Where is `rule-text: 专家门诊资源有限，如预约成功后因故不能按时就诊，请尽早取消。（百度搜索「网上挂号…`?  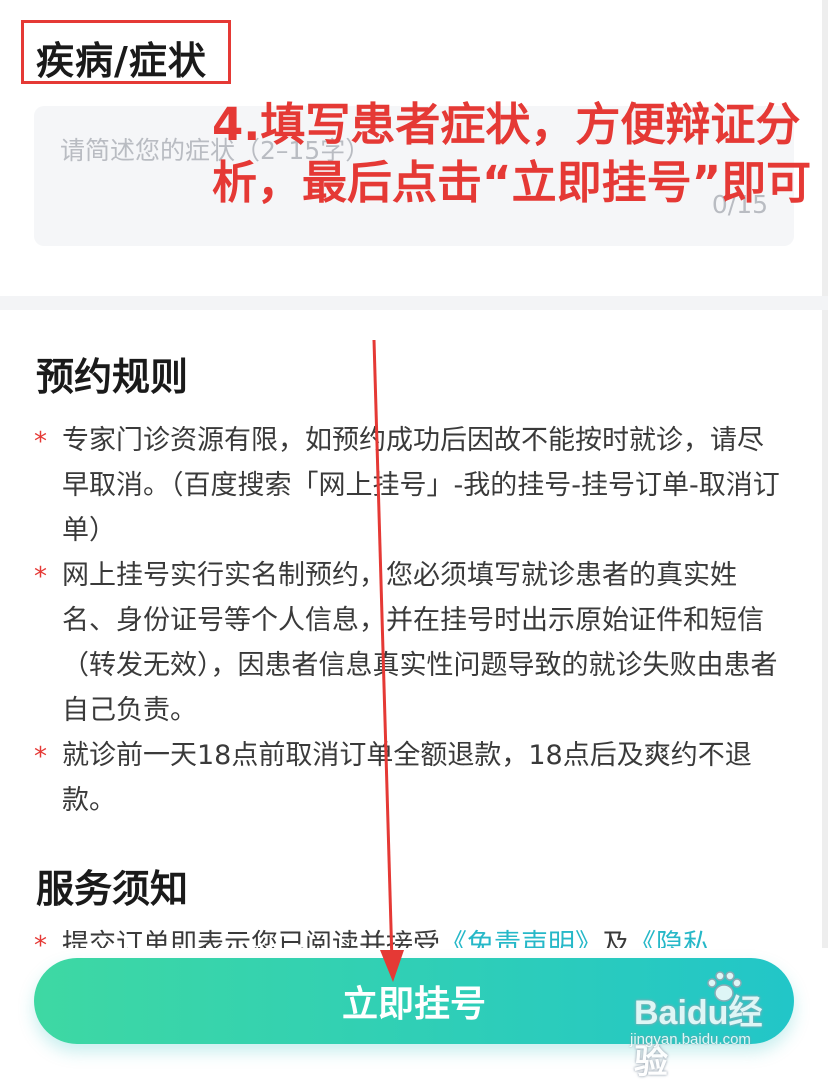 rule-text: 专家门诊资源有限，如预约成功后因故不能按时就诊，请尽早取消。（百度搜索「网上挂号… is located at coordinates (421, 485).